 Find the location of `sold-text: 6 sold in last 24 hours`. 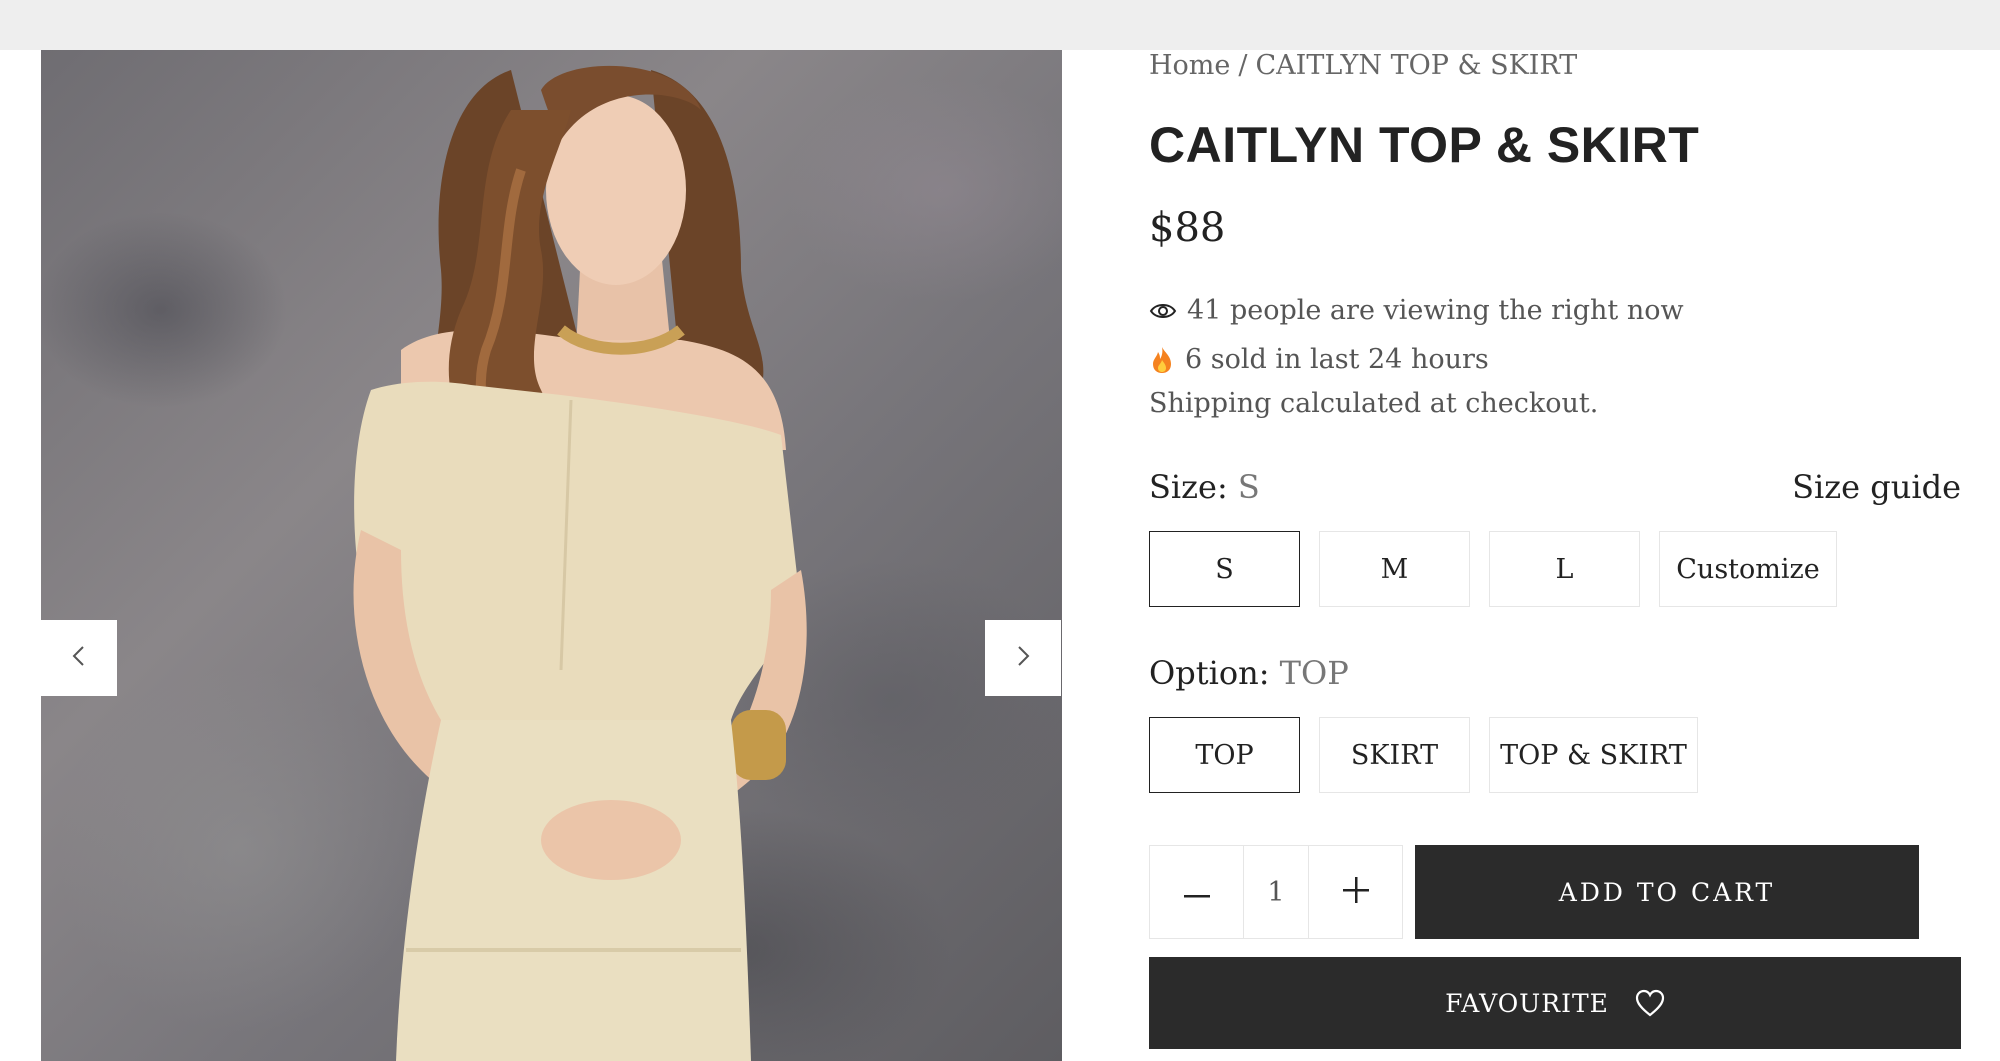

sold-text: 6 sold in last 24 hours is located at coordinates (1337, 359).